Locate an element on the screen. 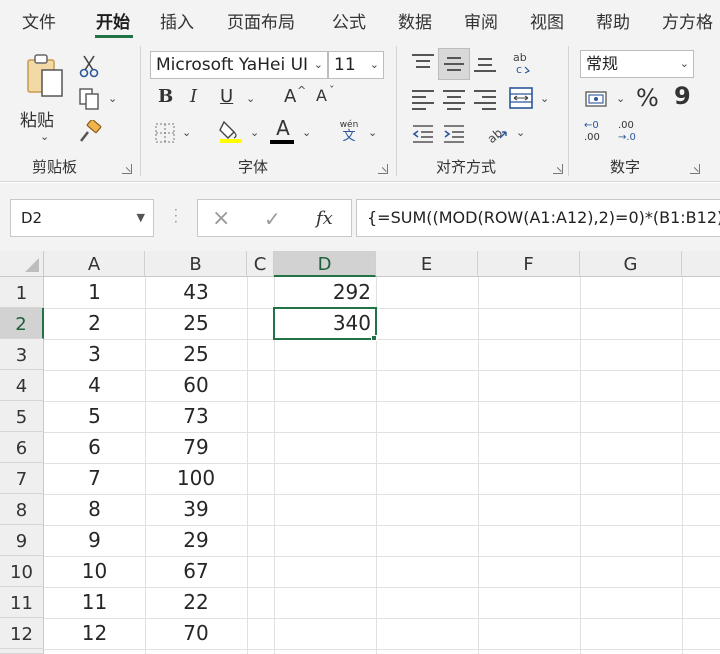  row-header-11: 11 is located at coordinates (22, 602).